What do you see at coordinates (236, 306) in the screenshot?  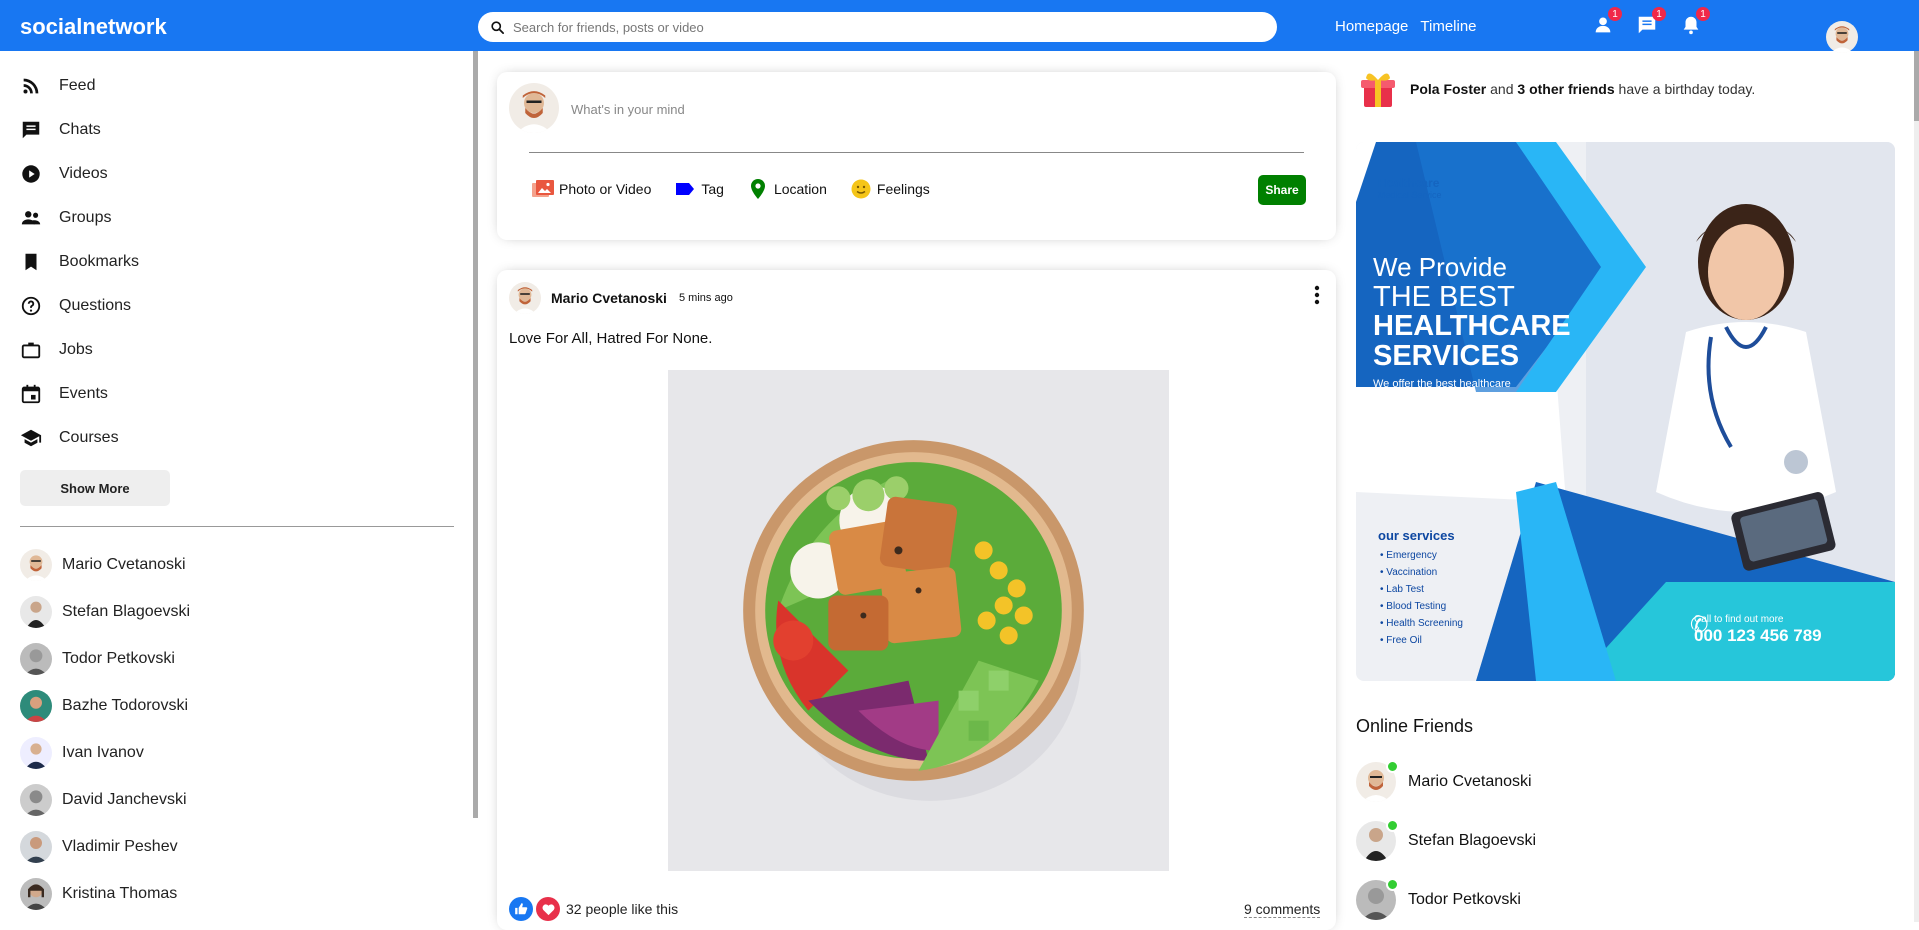 I see `sidebar-item-questions: Questions` at bounding box center [236, 306].